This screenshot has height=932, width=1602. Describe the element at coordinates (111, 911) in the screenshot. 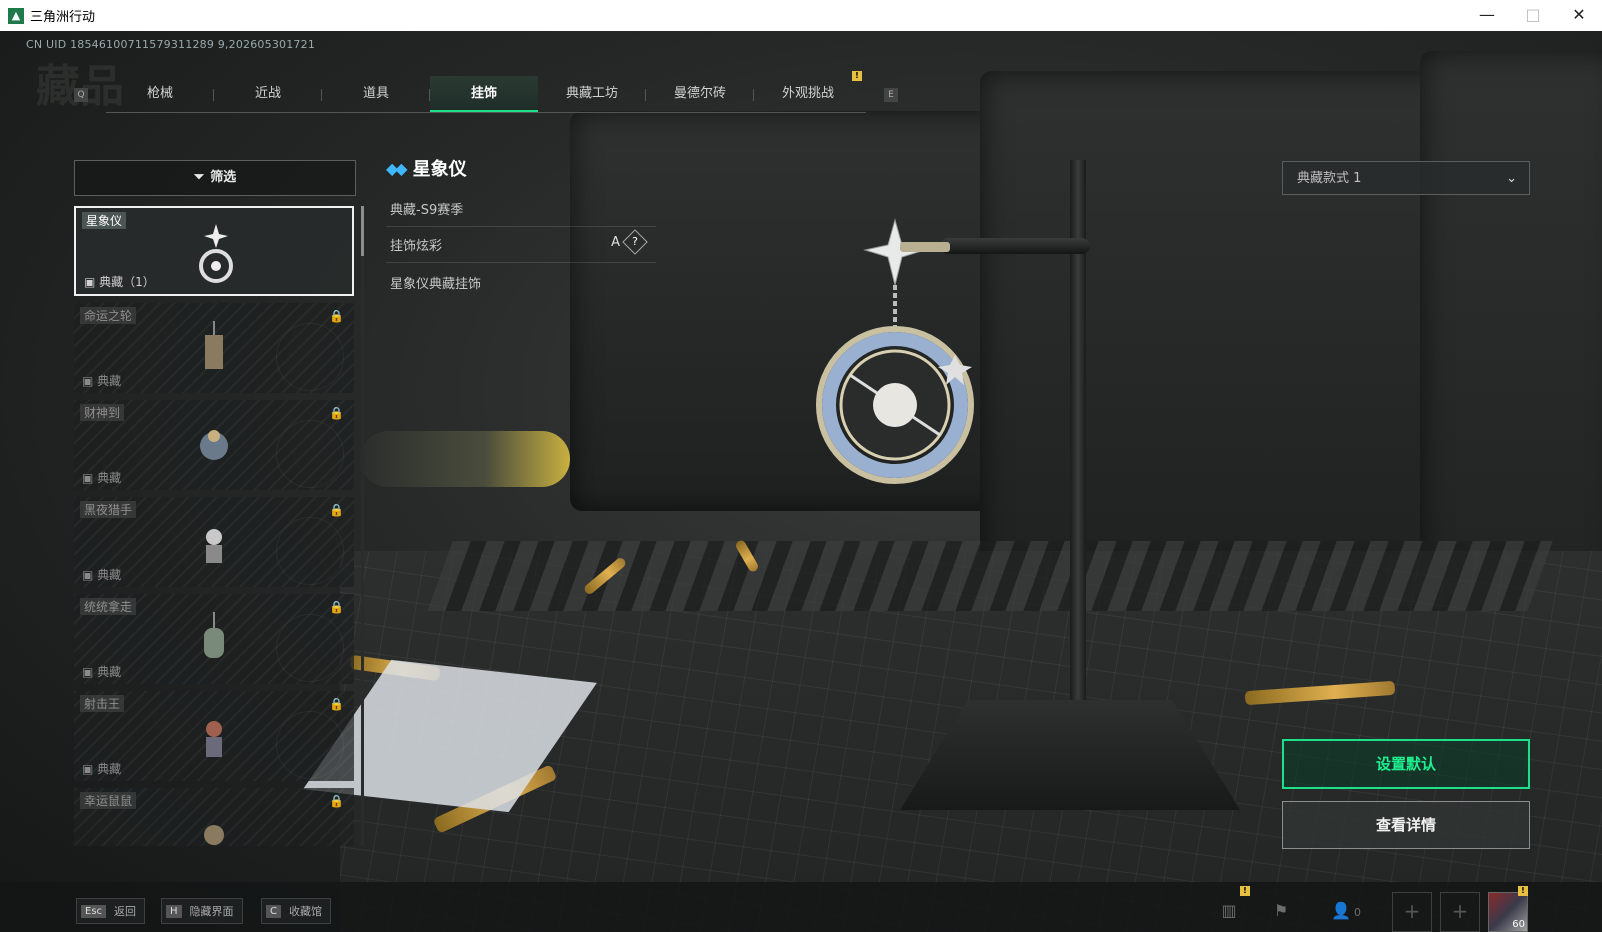

I see `back-hint: Esc 返回` at that location.